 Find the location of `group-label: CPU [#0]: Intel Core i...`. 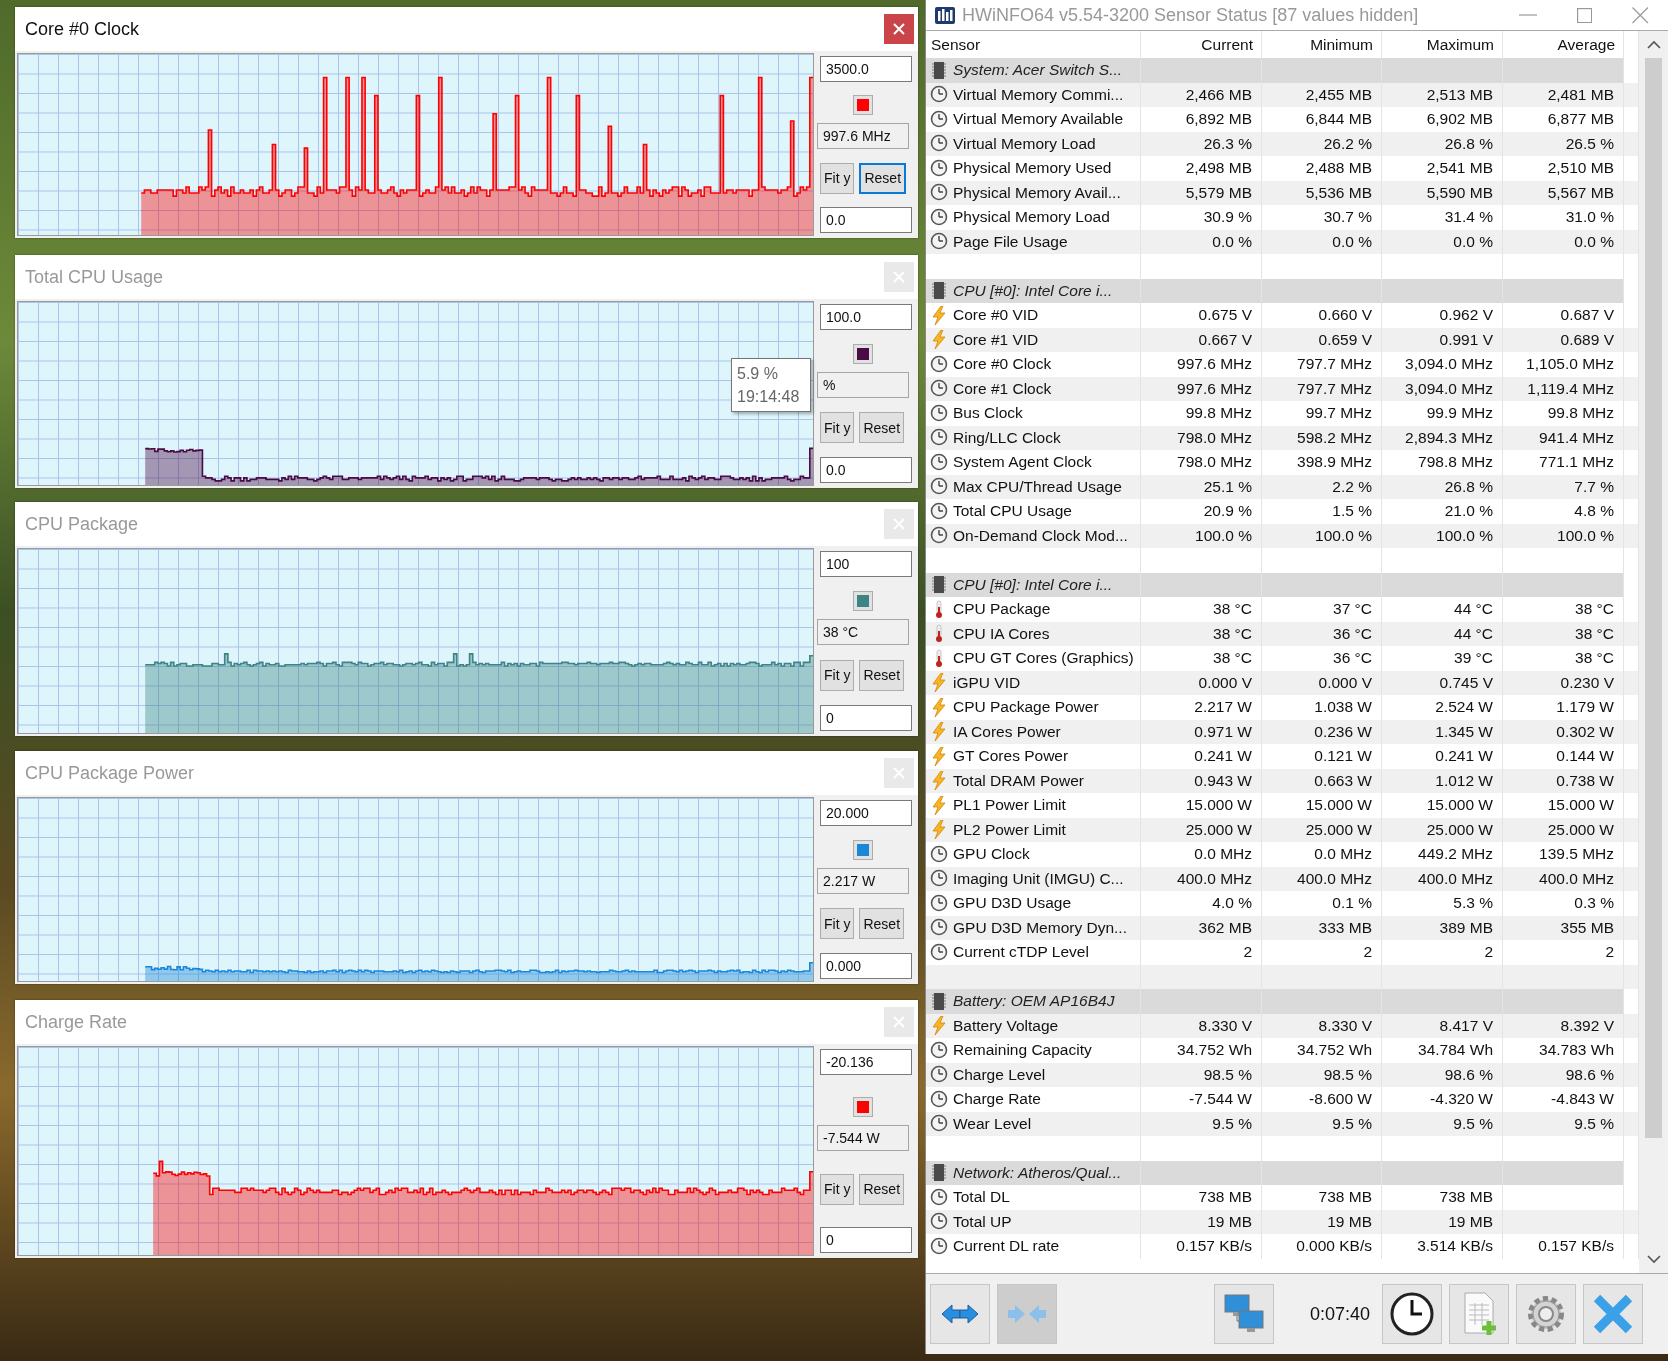

group-label: CPU [#0]: Intel Core i... is located at coordinates (1033, 290).